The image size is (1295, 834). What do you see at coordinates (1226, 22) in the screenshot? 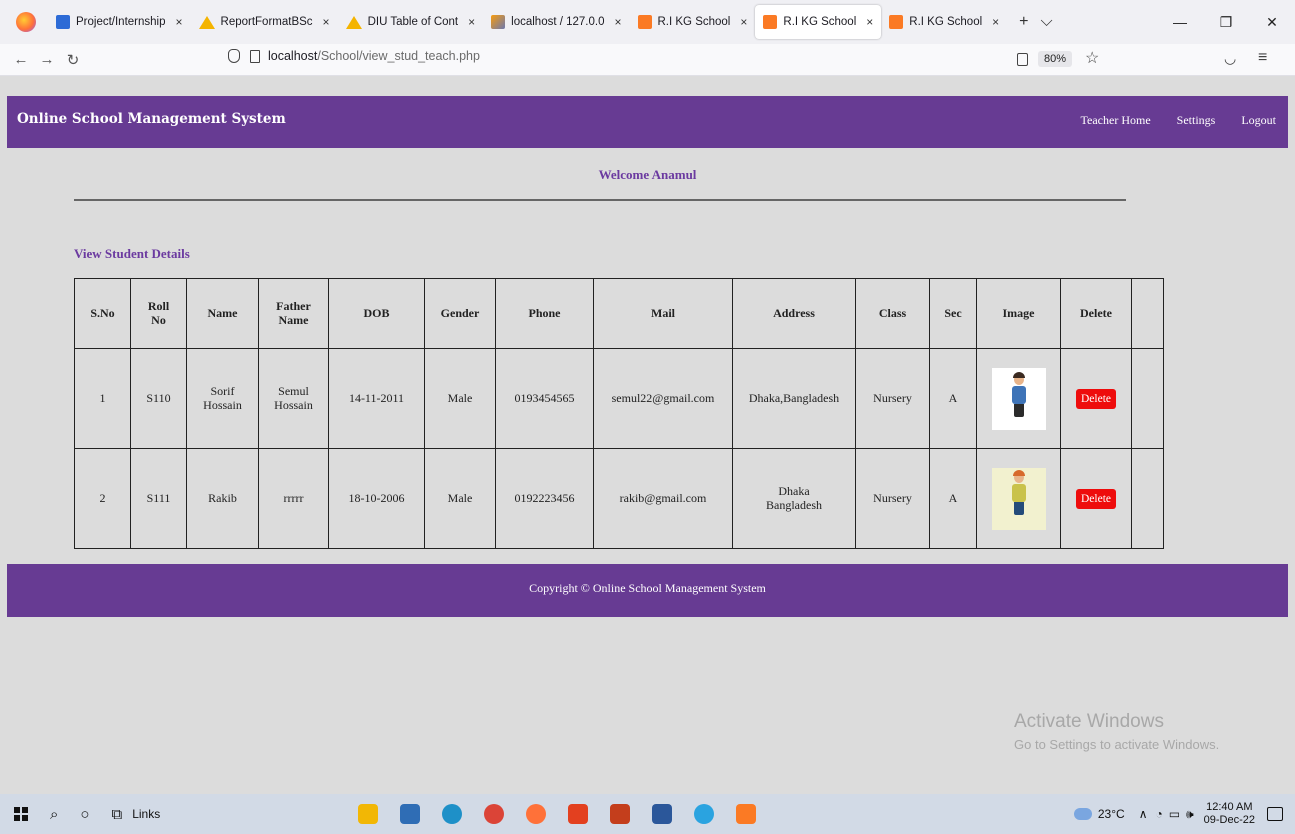
I see `restore-icon: ❐` at bounding box center [1226, 22].